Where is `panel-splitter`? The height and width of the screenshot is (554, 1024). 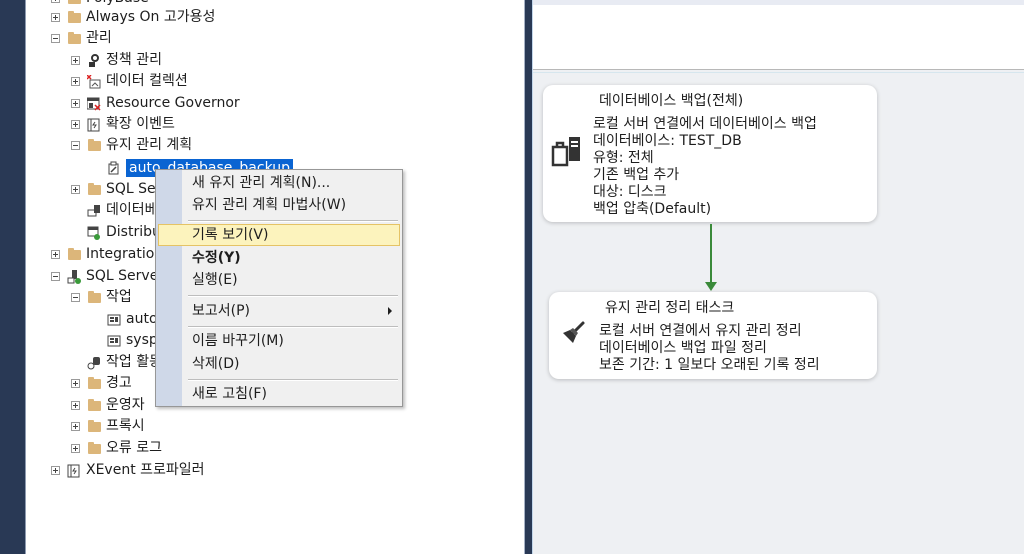 panel-splitter is located at coordinates (528, 277).